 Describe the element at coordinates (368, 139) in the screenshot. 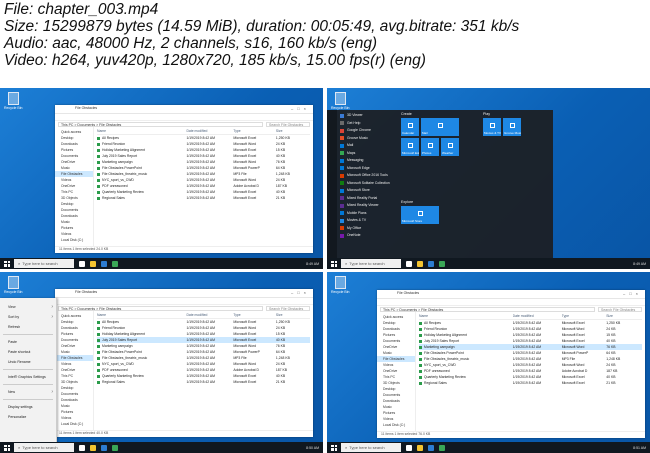

I see `app-list-item: Groove Music` at that location.